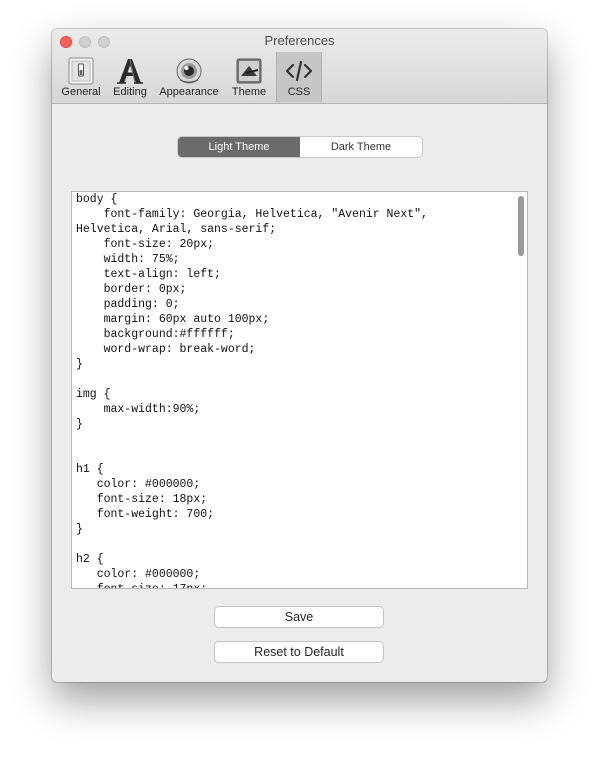 Image resolution: width=600 pixels, height=757 pixels. I want to click on toolbar-item-appearance: Appearance, so click(189, 77).